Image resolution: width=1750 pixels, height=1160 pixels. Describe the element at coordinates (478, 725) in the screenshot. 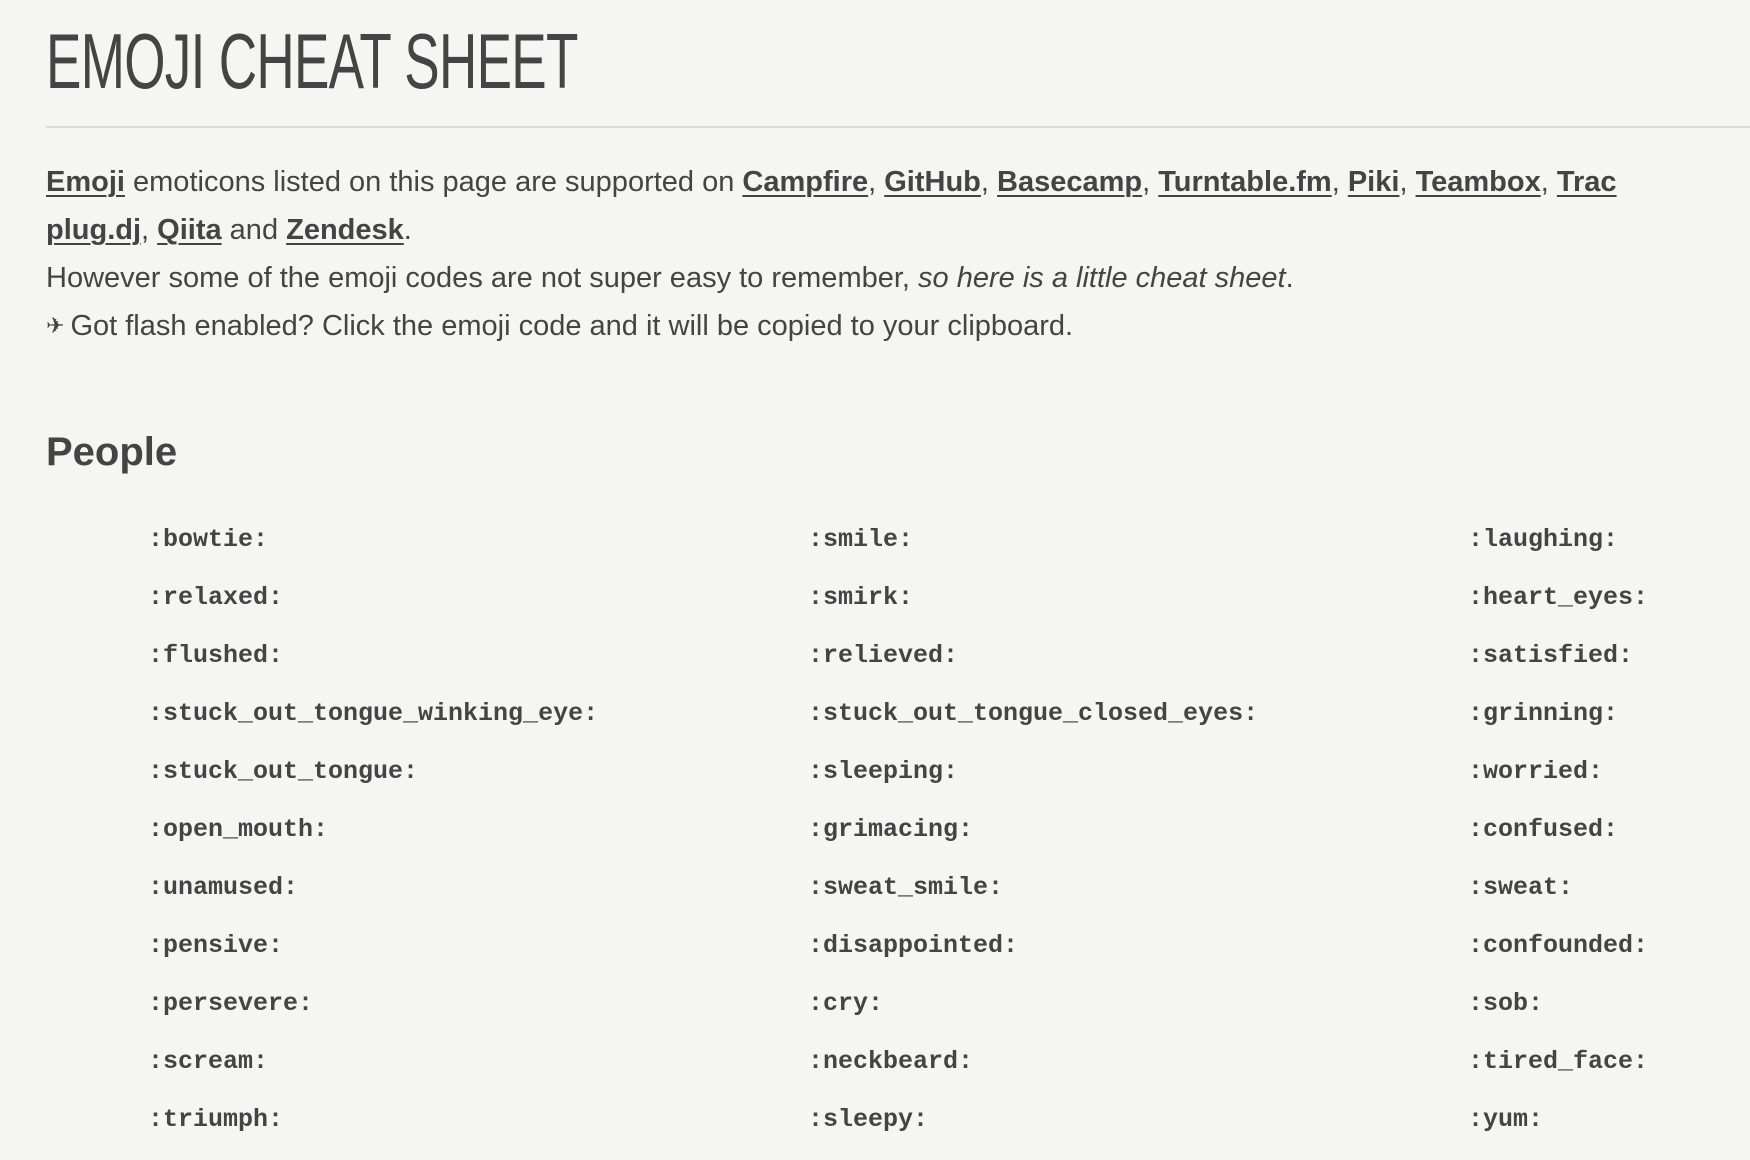

I see `emoji-code: :stuck_out_tongue_winking_eye:` at that location.